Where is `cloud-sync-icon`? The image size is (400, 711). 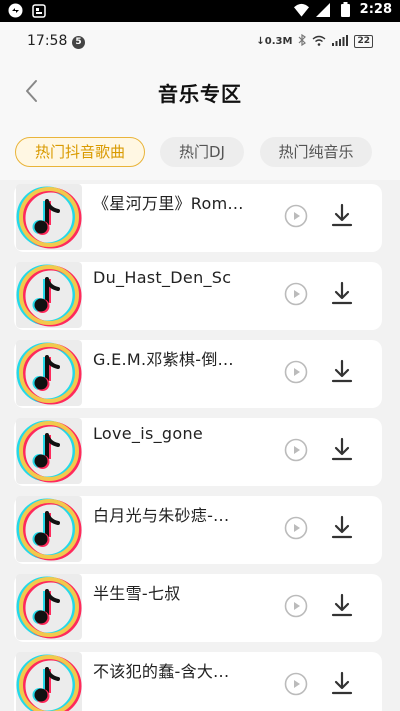 cloud-sync-icon is located at coordinates (15, 10).